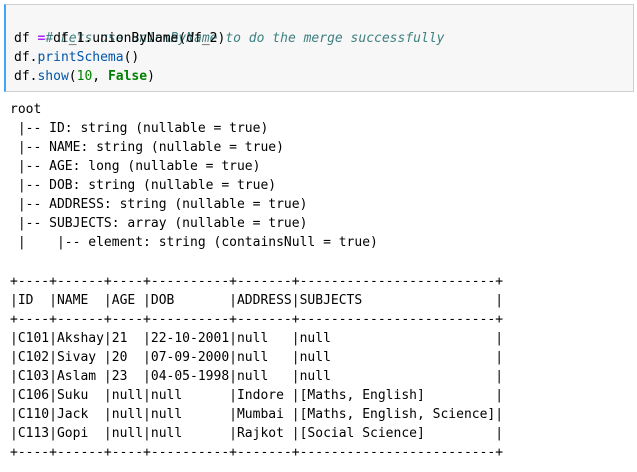  Describe the element at coordinates (53, 76) in the screenshot. I see `code-method-show: show` at that location.